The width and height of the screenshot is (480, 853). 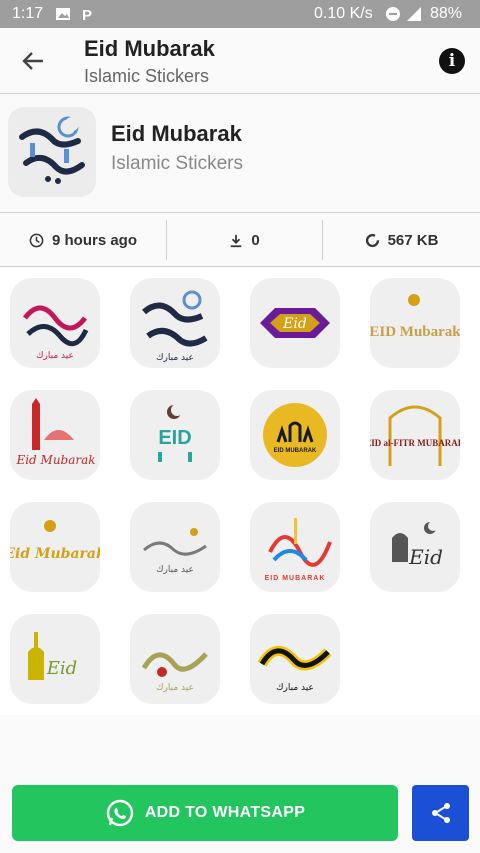 I want to click on clock-icon, so click(x=36, y=240).